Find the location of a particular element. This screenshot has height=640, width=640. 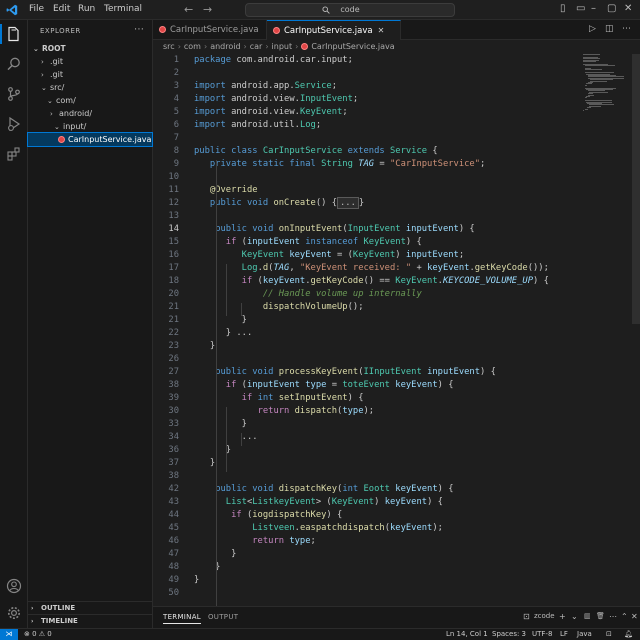

minimap is located at coordinates (607, 84).